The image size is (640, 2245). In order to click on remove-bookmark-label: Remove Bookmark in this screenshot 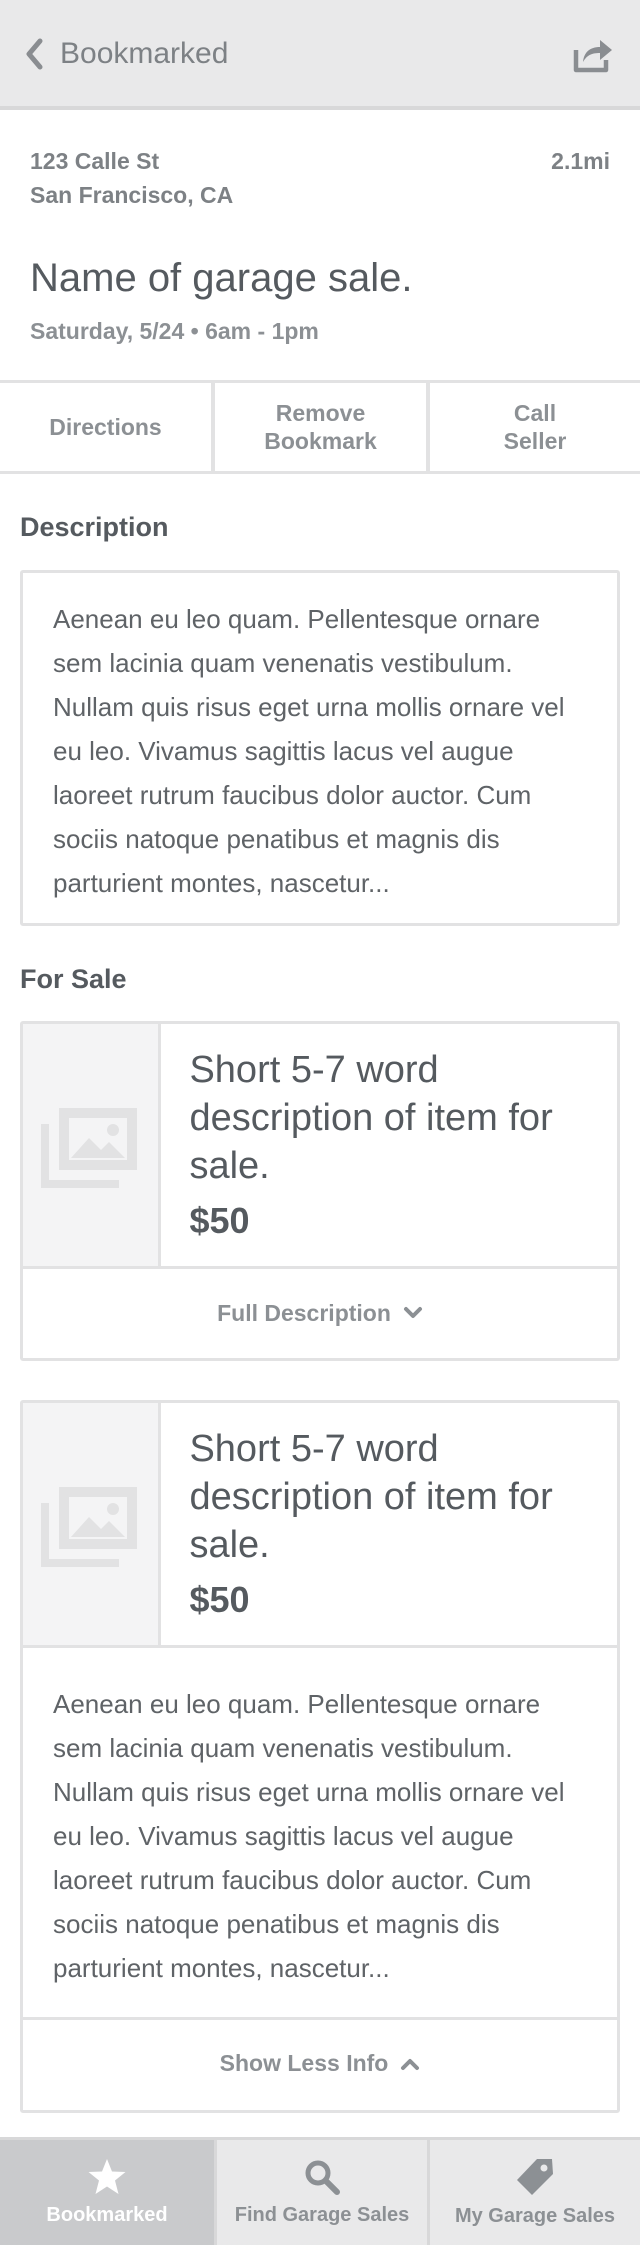, I will do `click(320, 427)`.